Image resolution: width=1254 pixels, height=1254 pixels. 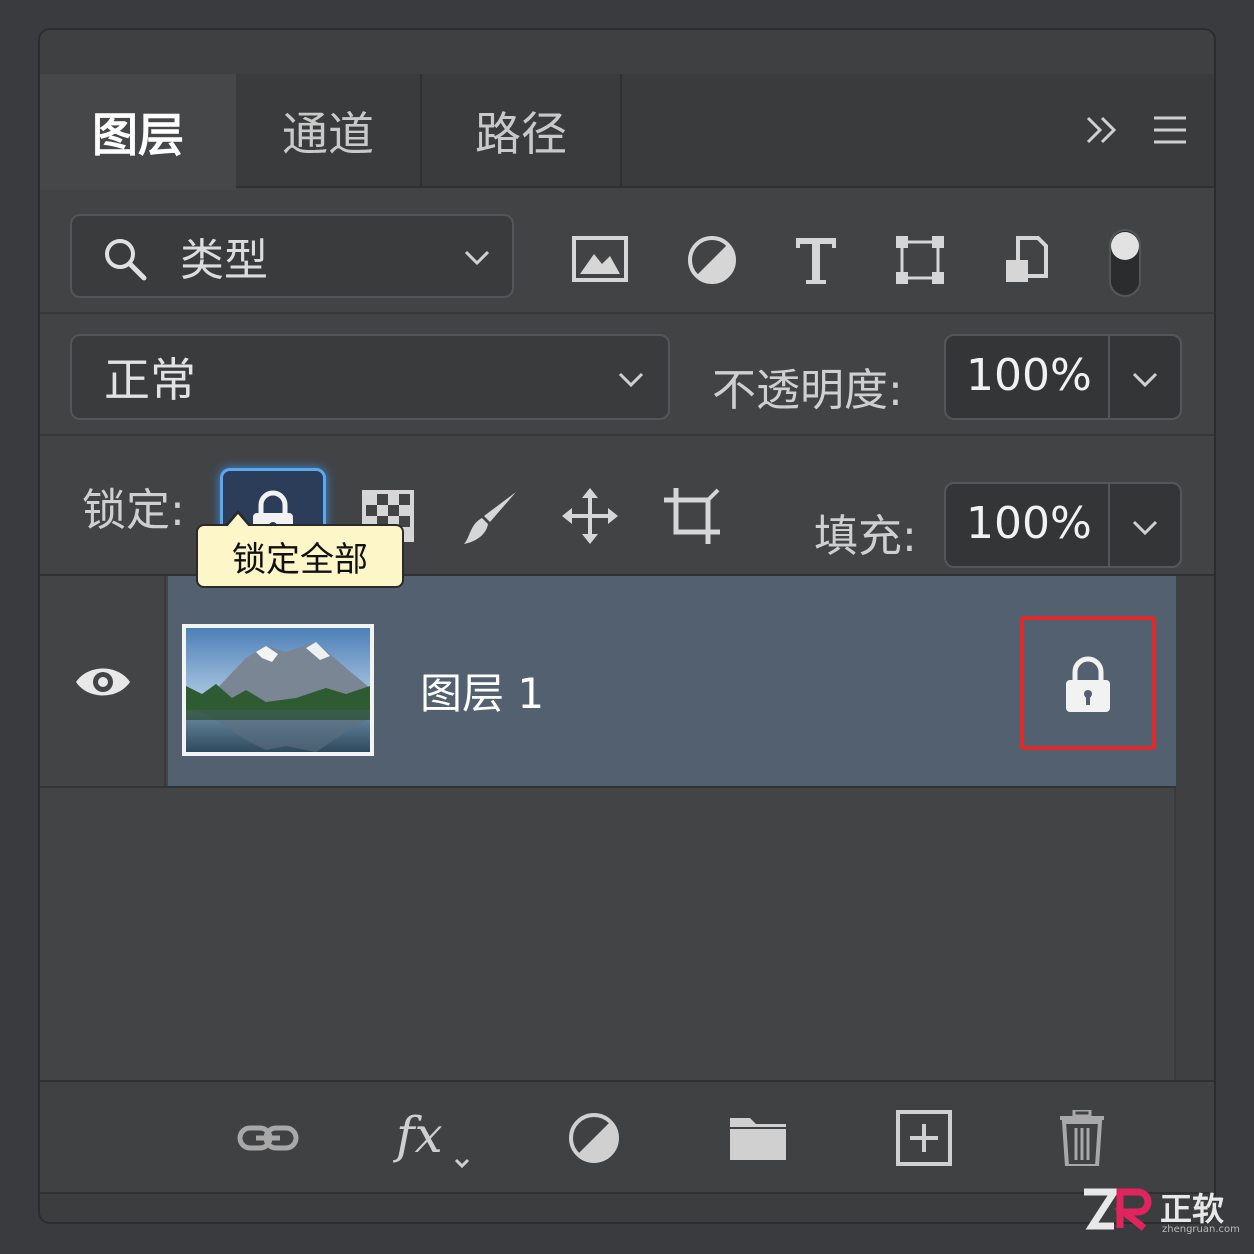 I want to click on layer-name: 图层 1, so click(x=482, y=690).